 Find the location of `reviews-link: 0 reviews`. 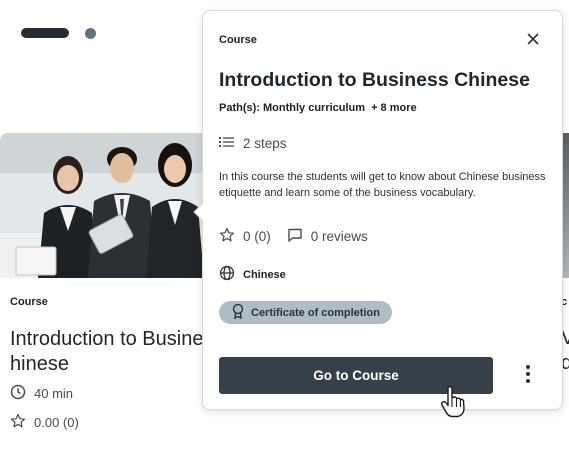

reviews-link: 0 reviews is located at coordinates (327, 236).